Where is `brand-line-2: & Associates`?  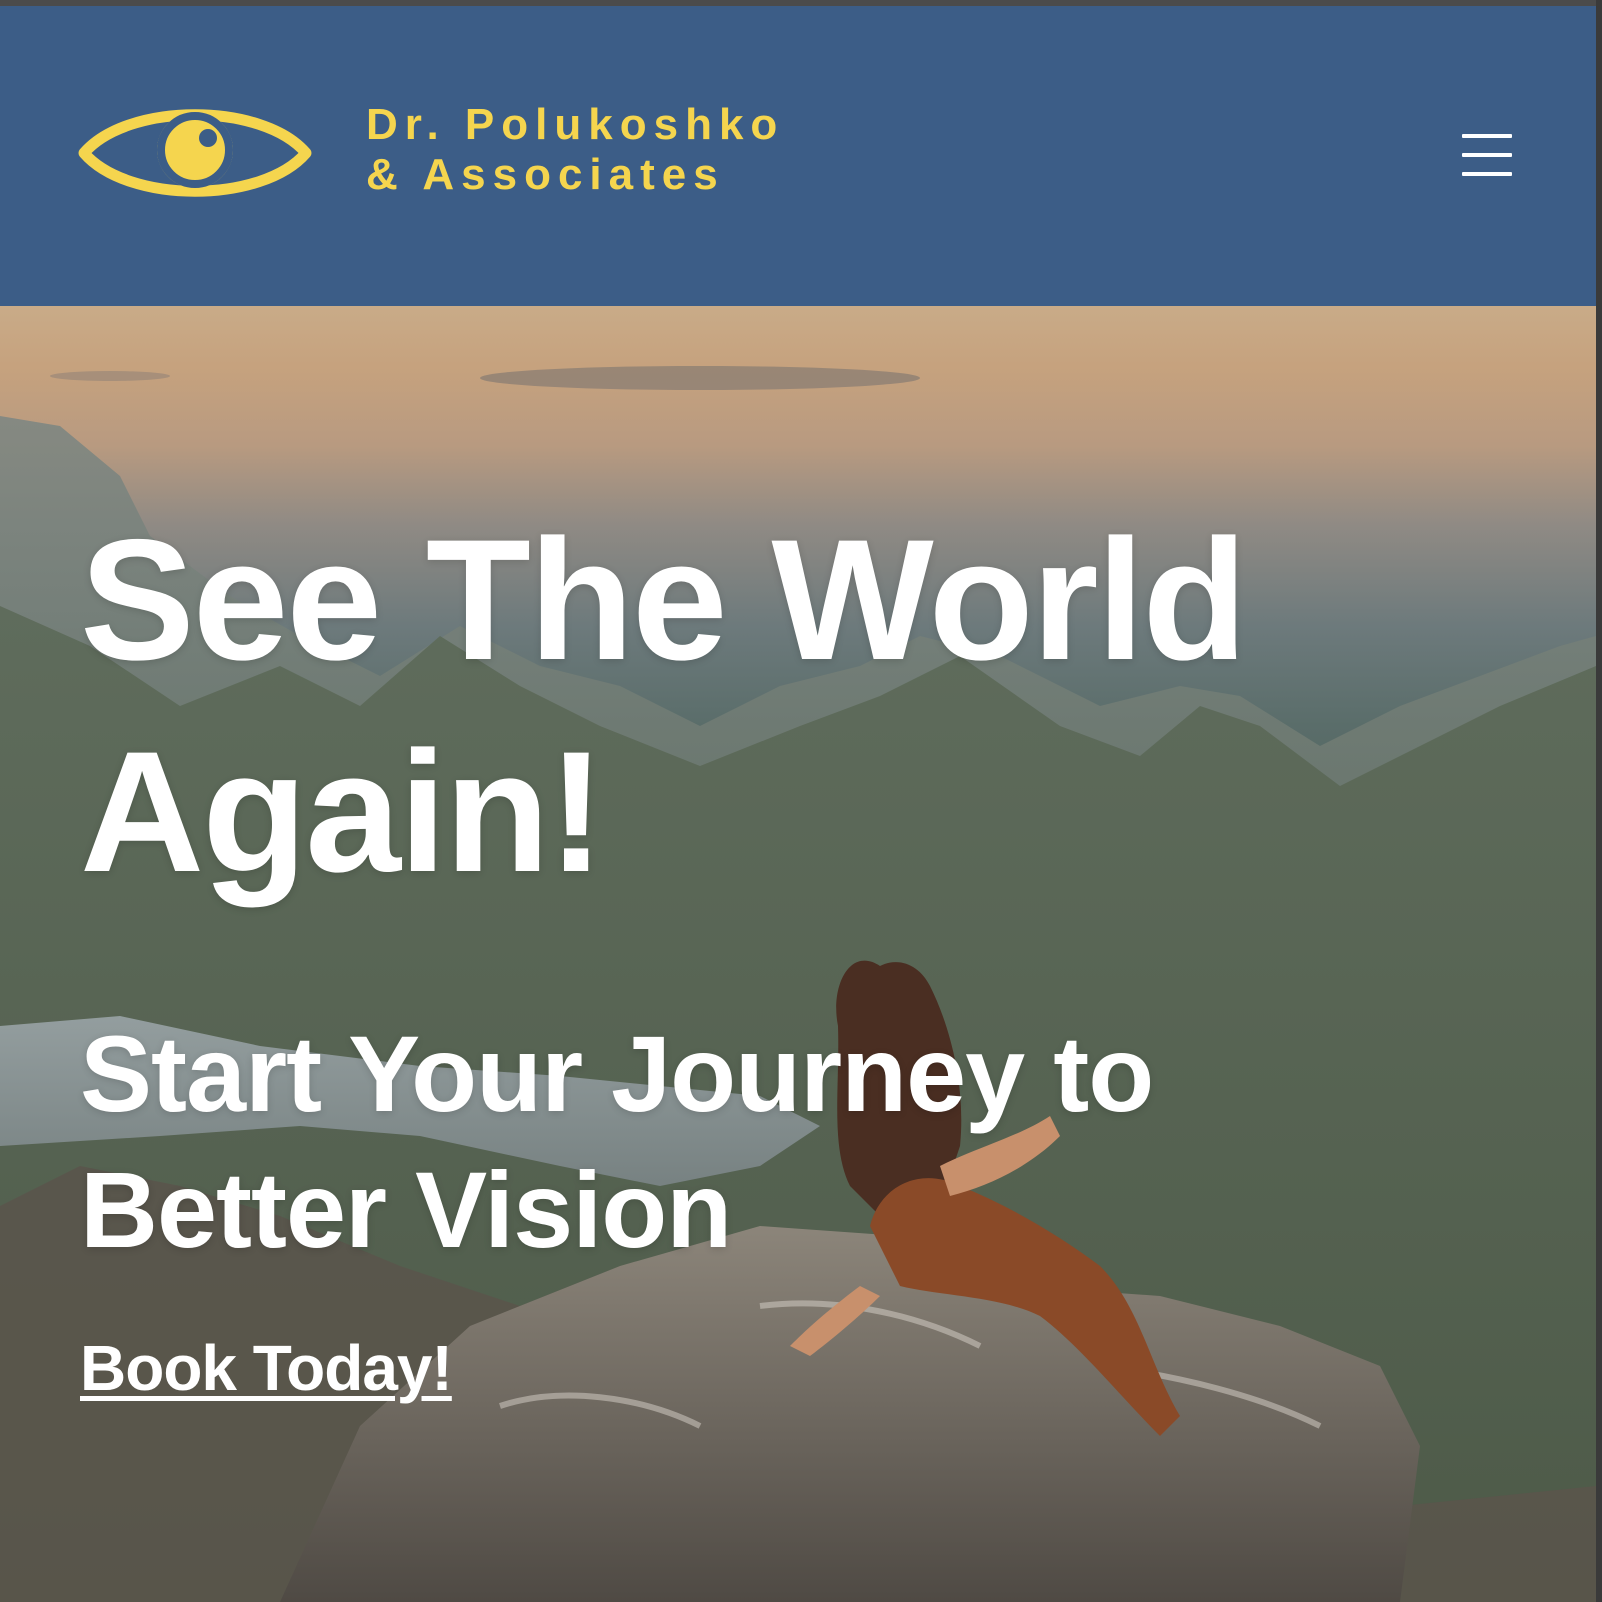 brand-line-2: & Associates is located at coordinates (545, 174).